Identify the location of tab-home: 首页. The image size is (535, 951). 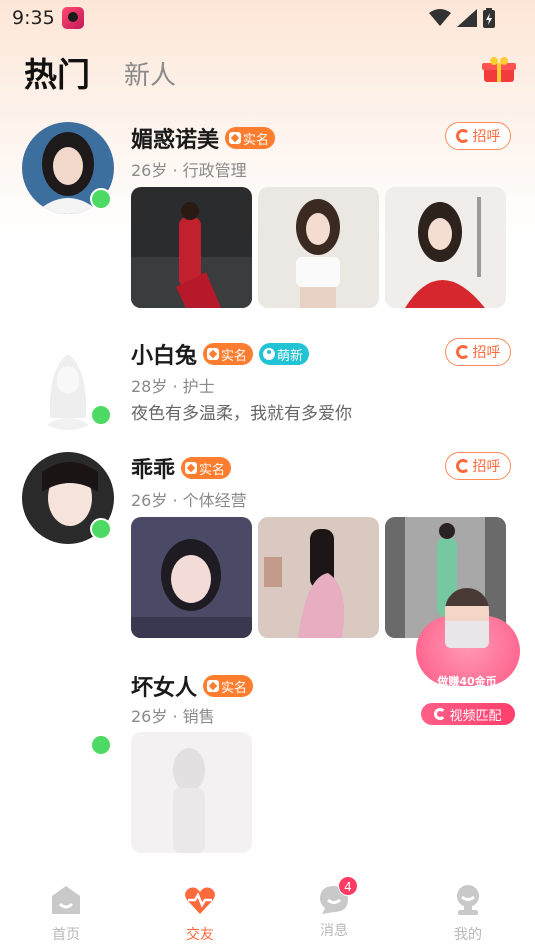
(66, 914).